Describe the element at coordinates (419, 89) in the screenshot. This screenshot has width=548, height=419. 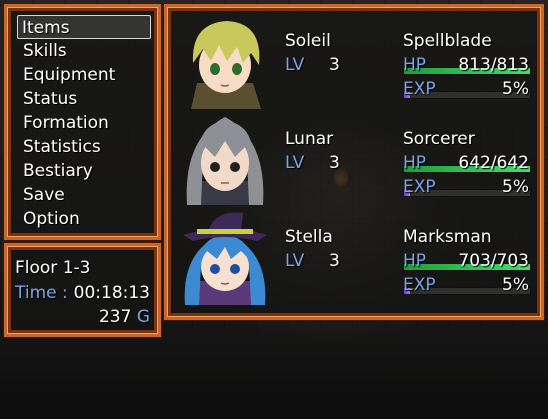
I see `soleil-exp-label: EXP` at that location.